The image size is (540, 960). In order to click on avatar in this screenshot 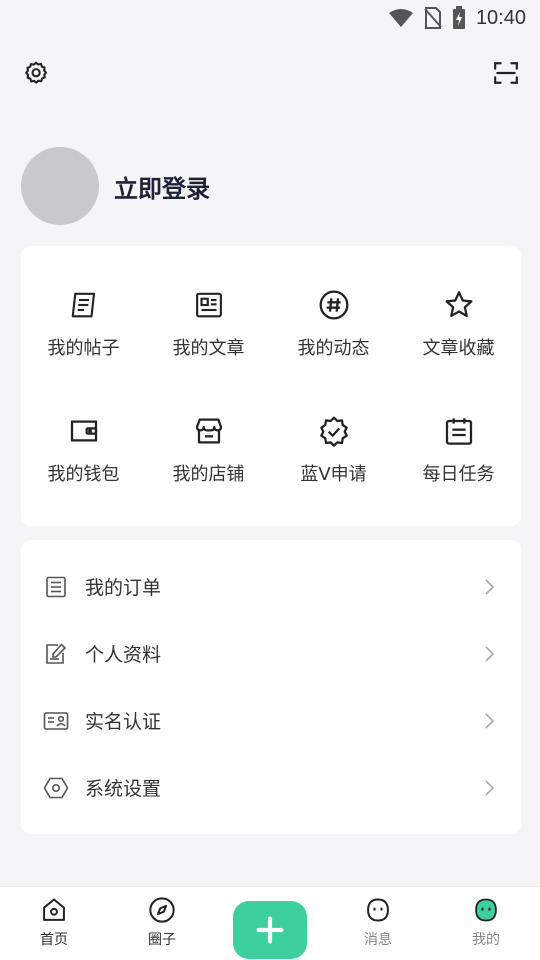, I will do `click(60, 186)`.